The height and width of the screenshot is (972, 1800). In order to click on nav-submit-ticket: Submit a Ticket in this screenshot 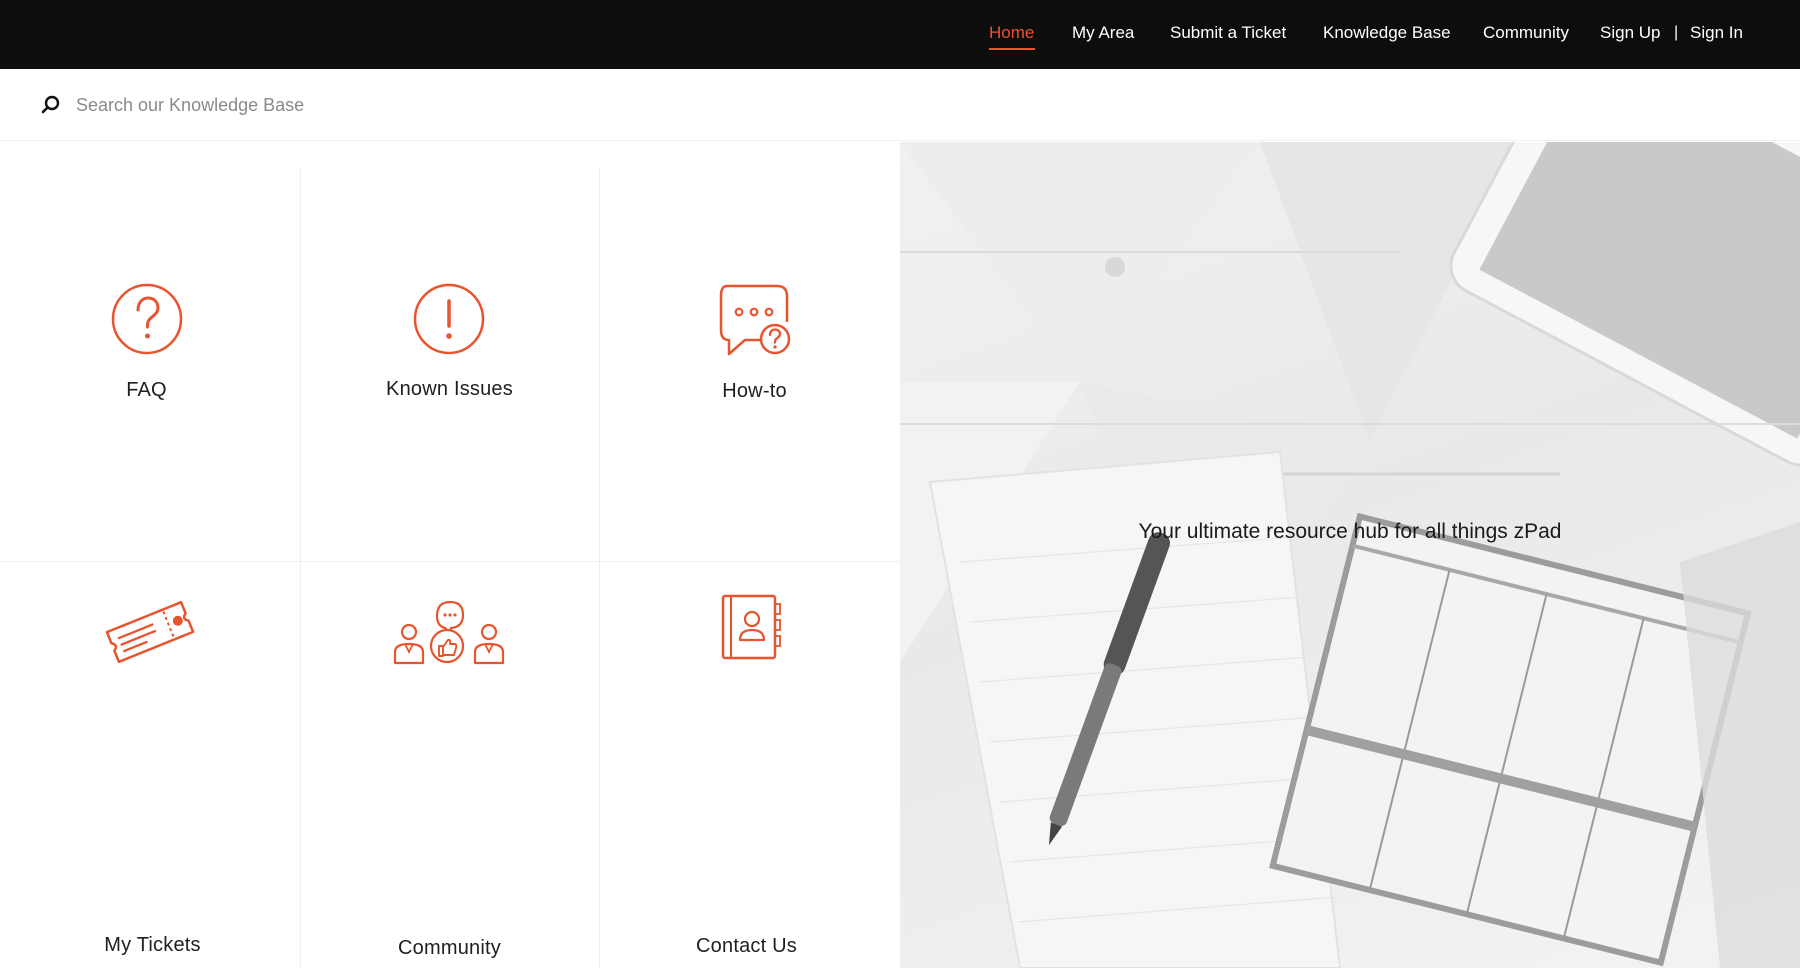, I will do `click(1228, 33)`.